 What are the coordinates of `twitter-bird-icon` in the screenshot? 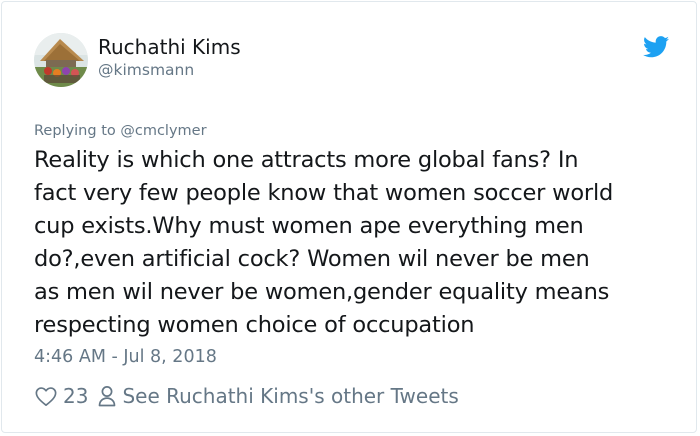 It's located at (656, 47).